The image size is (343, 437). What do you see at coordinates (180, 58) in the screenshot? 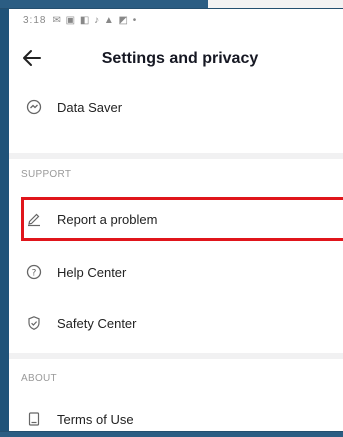
I see `page-title: Settings and privacy` at bounding box center [180, 58].